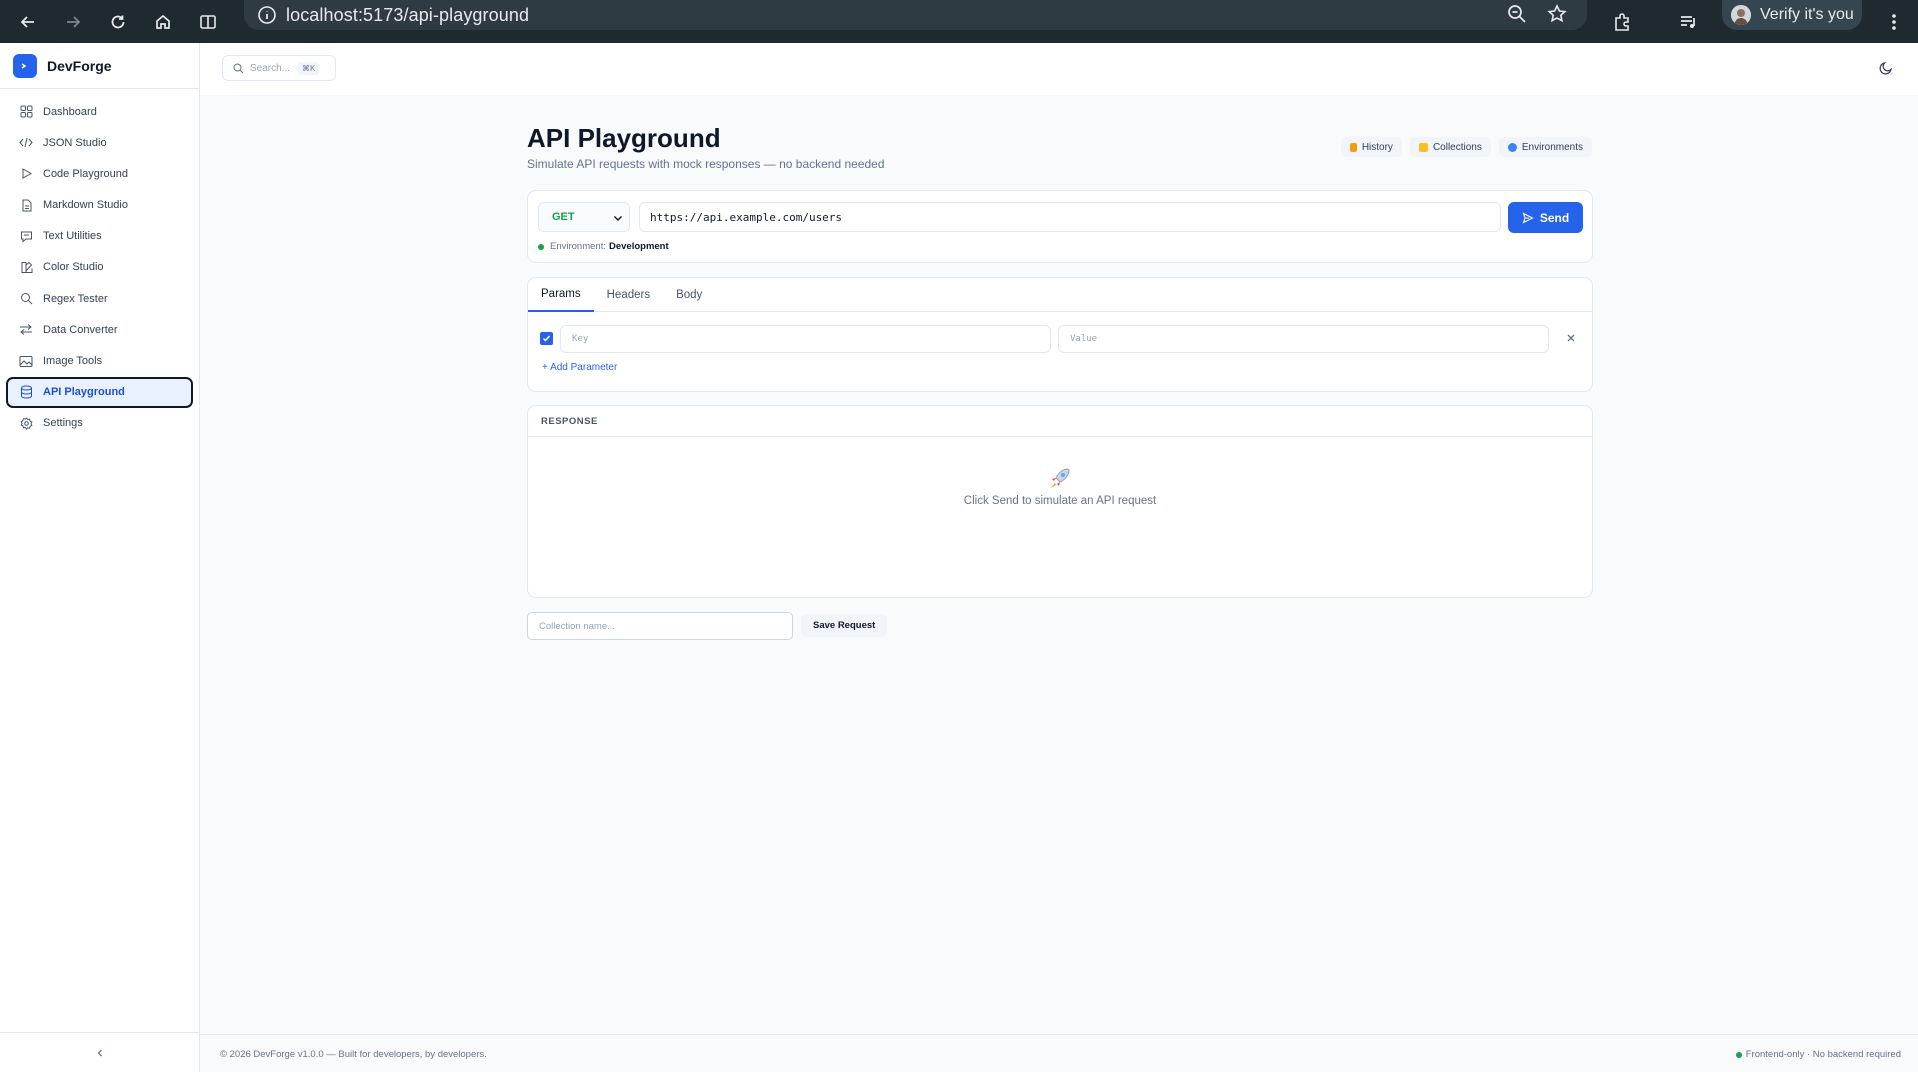  What do you see at coordinates (580, 339) in the screenshot?
I see `key-placeholder: Key` at bounding box center [580, 339].